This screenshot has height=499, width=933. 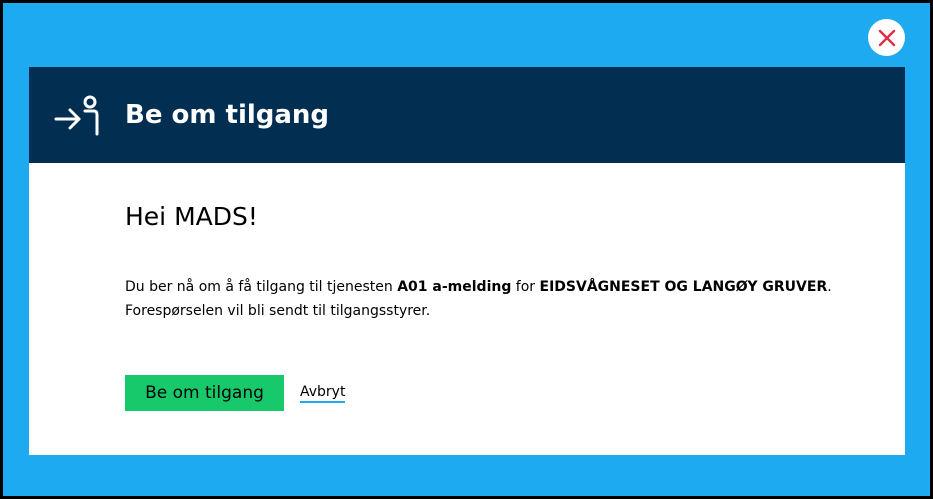 I want to click on cancel-link: Avbryt, so click(x=323, y=393).